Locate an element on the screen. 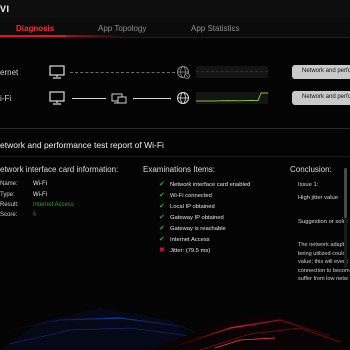 The width and height of the screenshot is (350, 350). ethernet-label: ernet is located at coordinates (9, 72).